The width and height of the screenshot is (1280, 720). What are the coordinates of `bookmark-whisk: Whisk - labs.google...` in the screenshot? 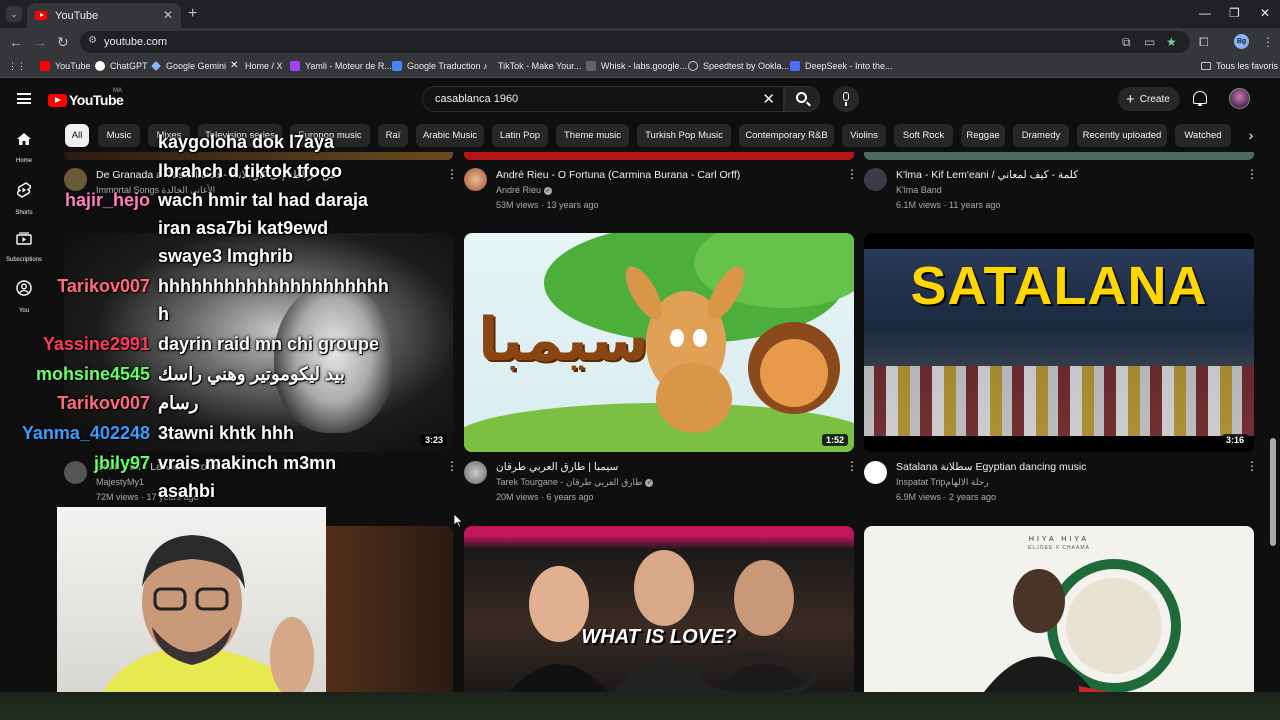 It's located at (636, 66).